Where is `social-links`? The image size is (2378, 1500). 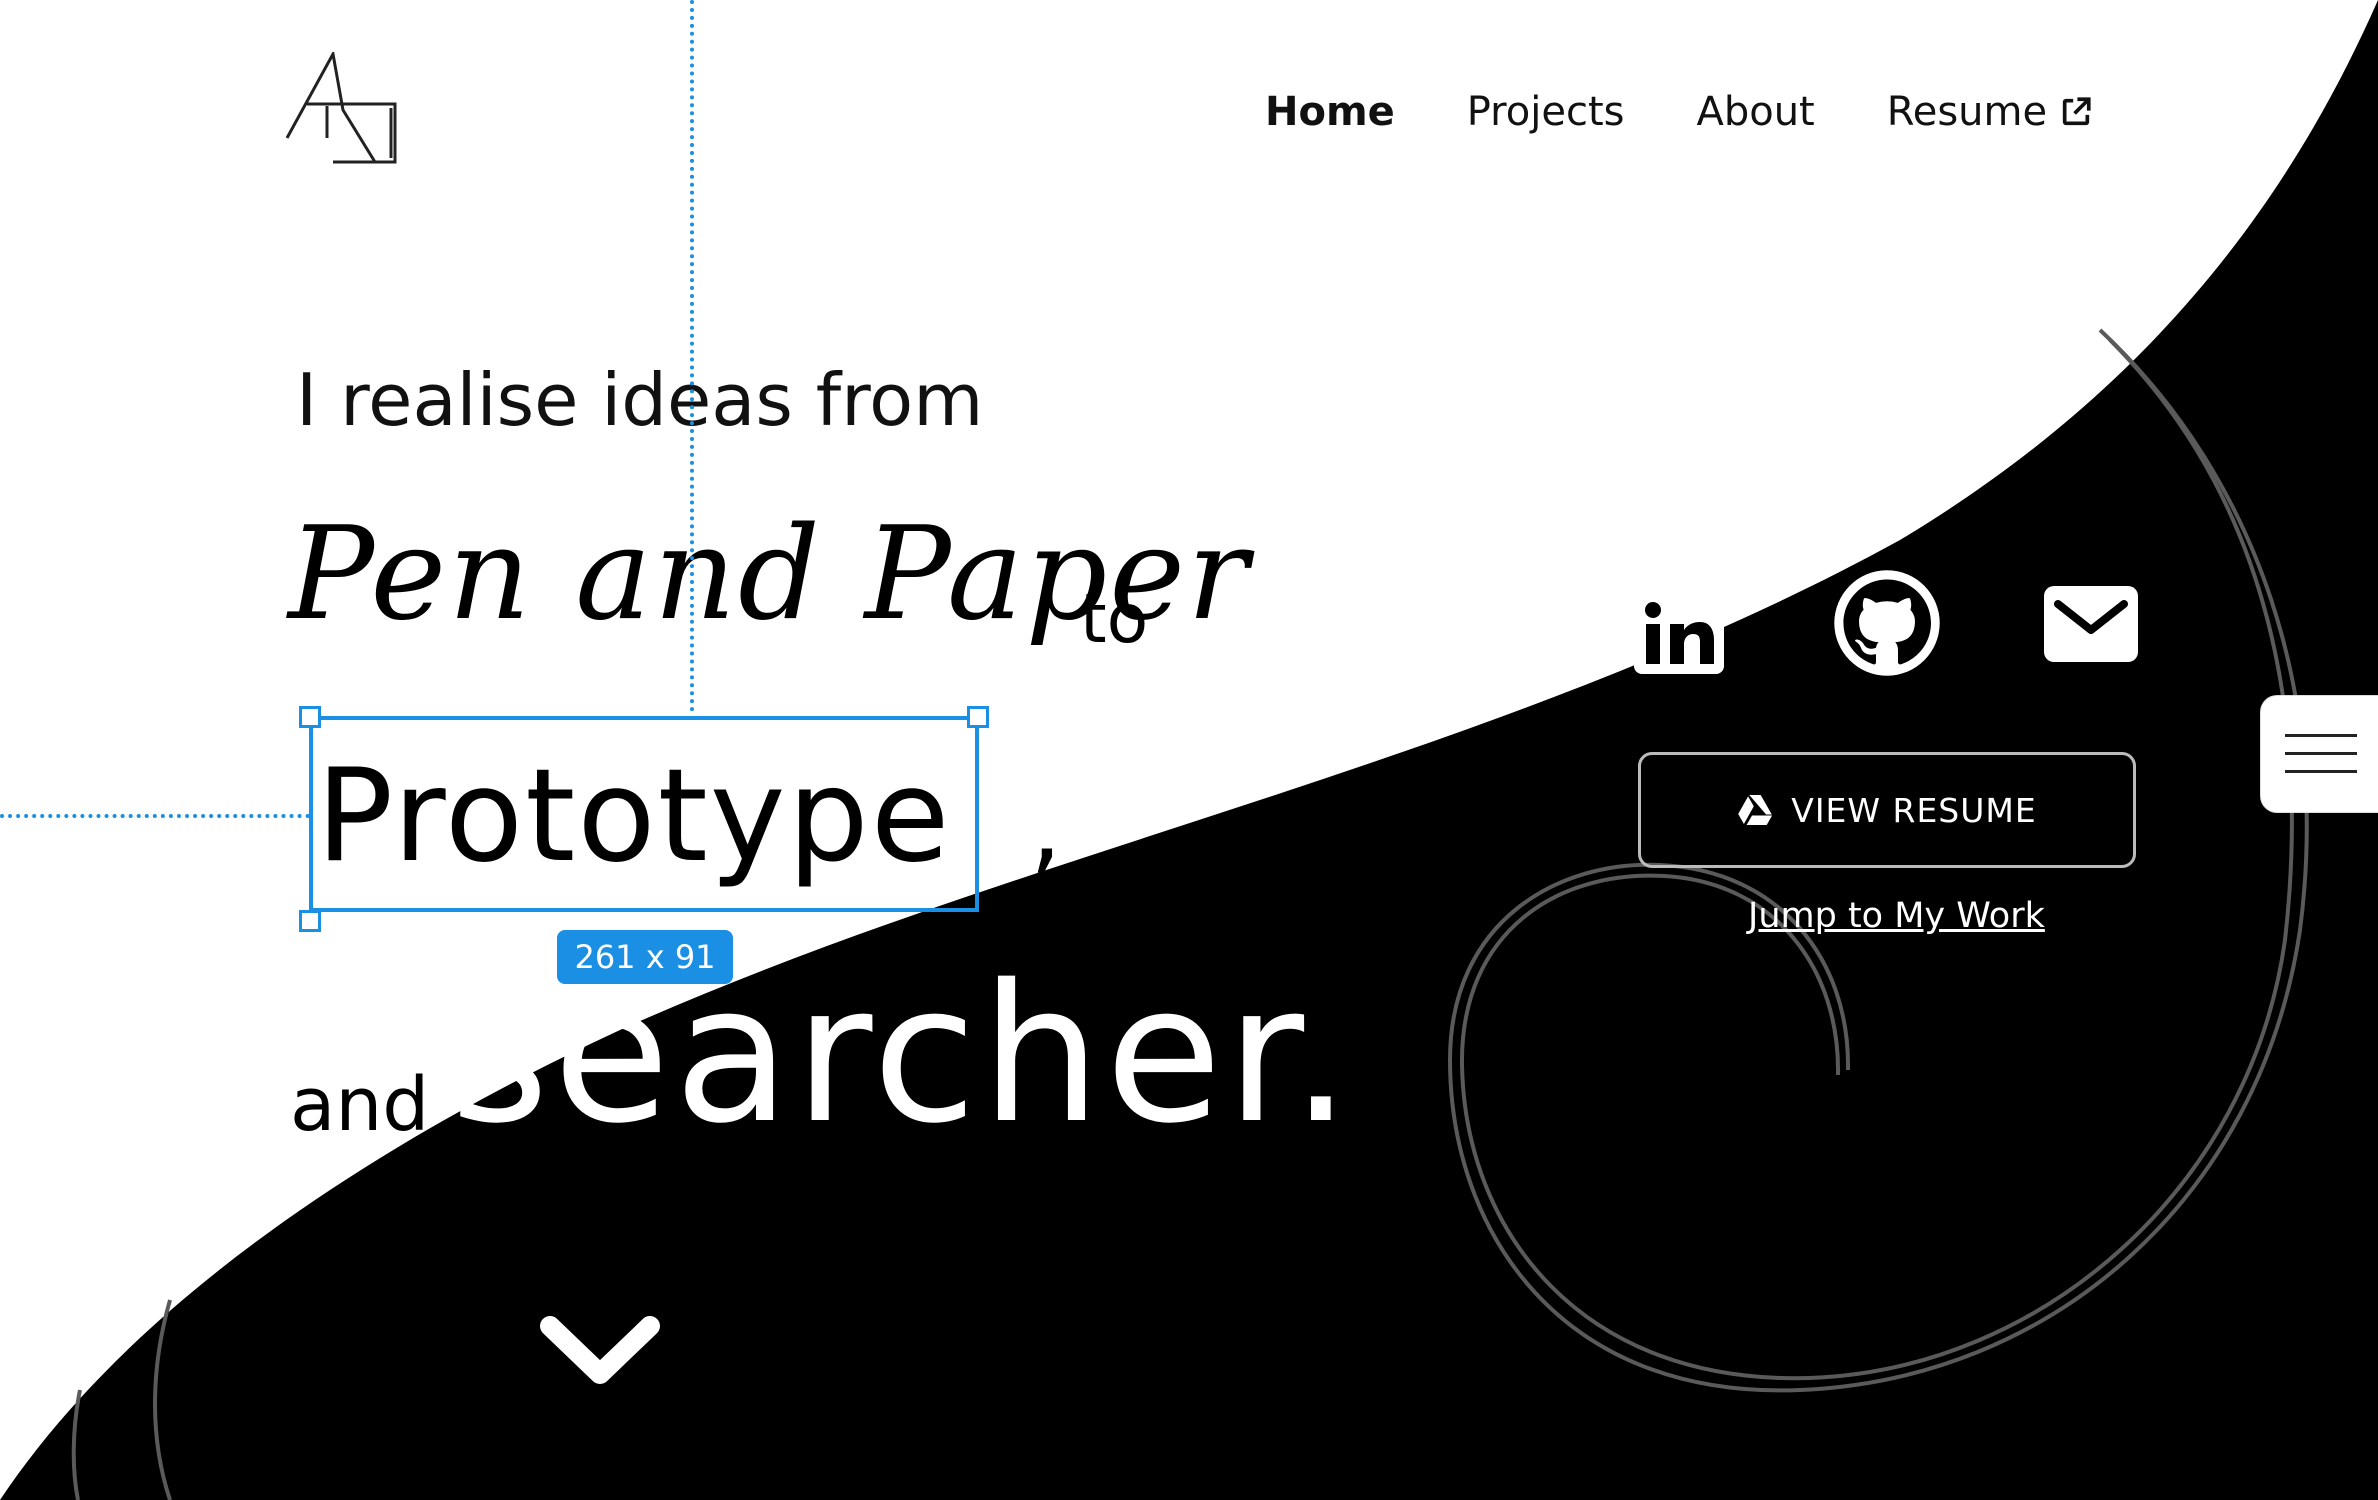 social-links is located at coordinates (1890, 623).